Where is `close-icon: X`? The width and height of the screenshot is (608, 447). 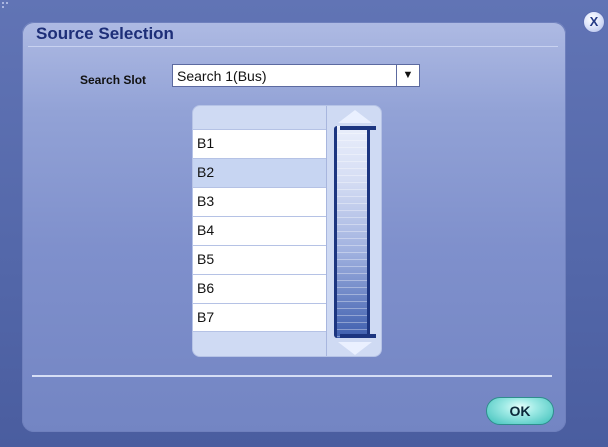
close-icon: X is located at coordinates (594, 22).